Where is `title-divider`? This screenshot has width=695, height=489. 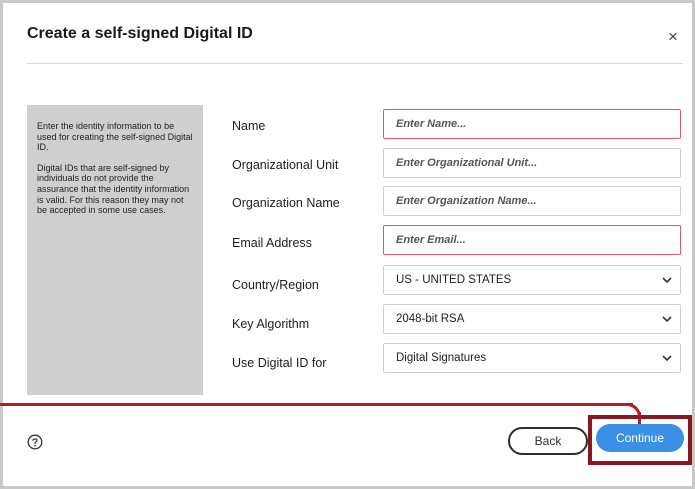
title-divider is located at coordinates (355, 63).